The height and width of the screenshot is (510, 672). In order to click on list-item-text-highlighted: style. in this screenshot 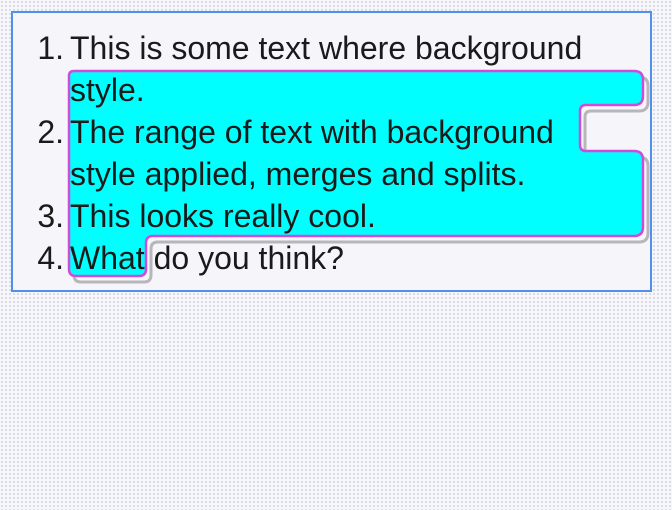, I will do `click(107, 90)`.